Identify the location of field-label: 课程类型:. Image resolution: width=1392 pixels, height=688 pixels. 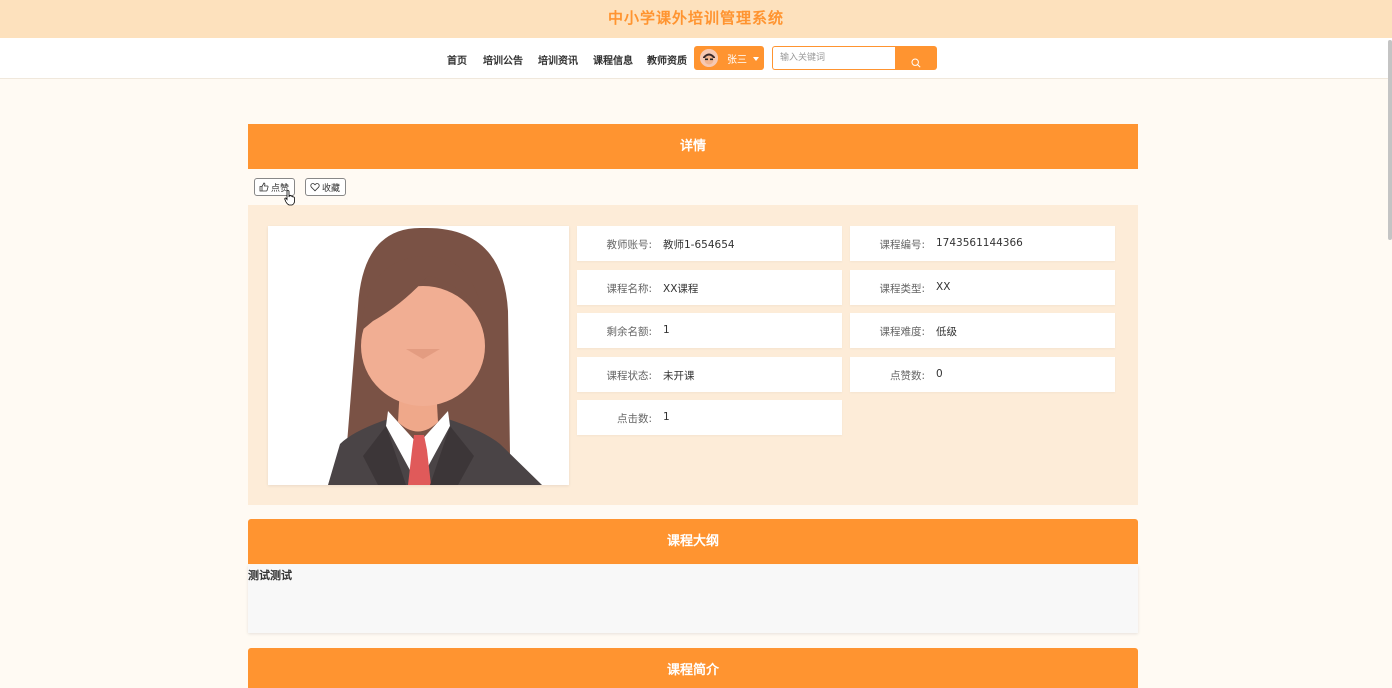
(902, 289).